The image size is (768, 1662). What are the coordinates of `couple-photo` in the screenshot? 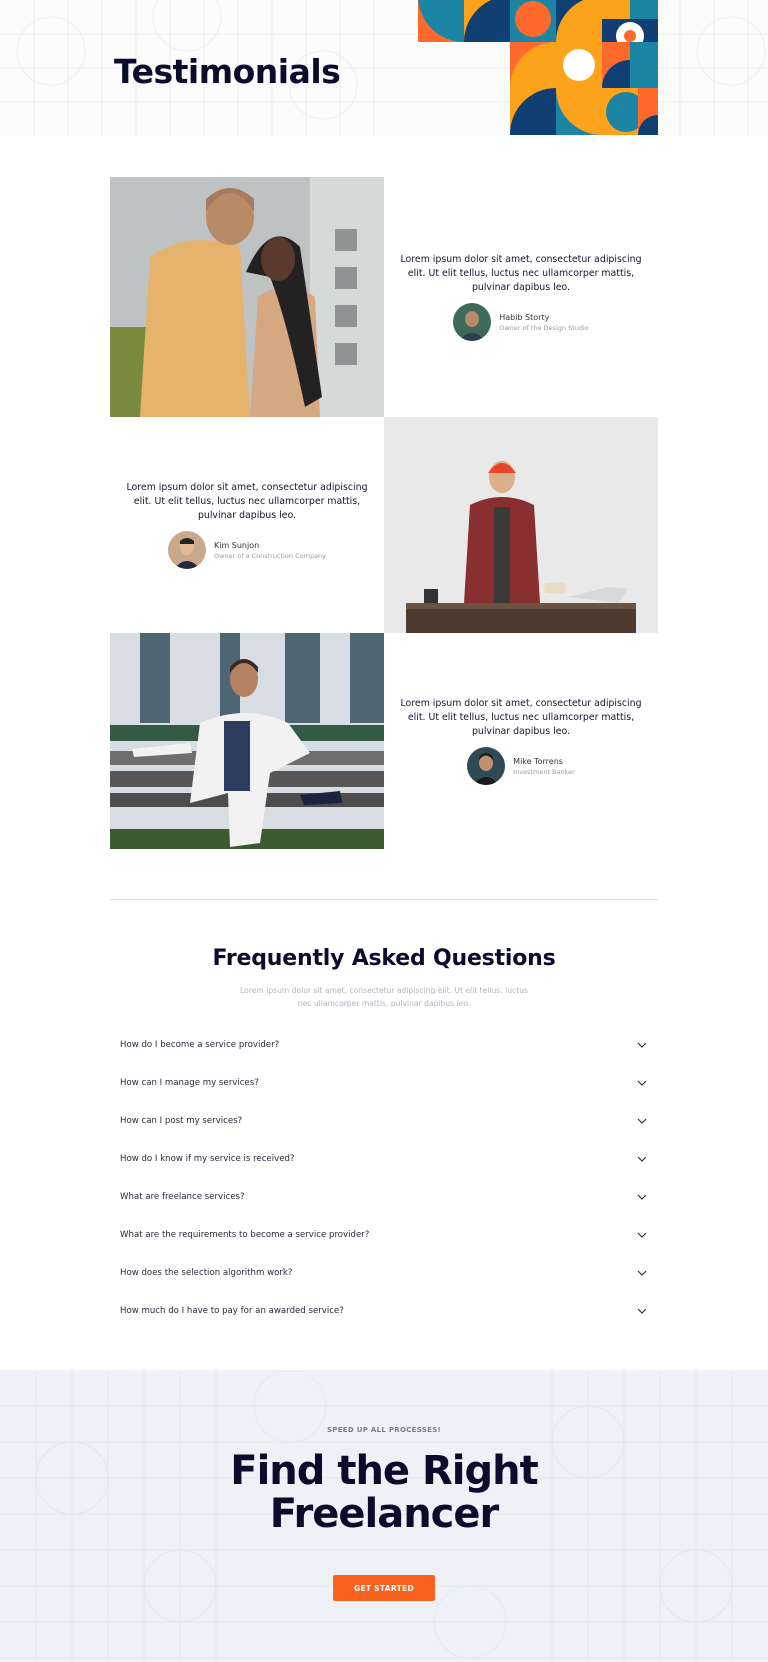 It's located at (247, 297).